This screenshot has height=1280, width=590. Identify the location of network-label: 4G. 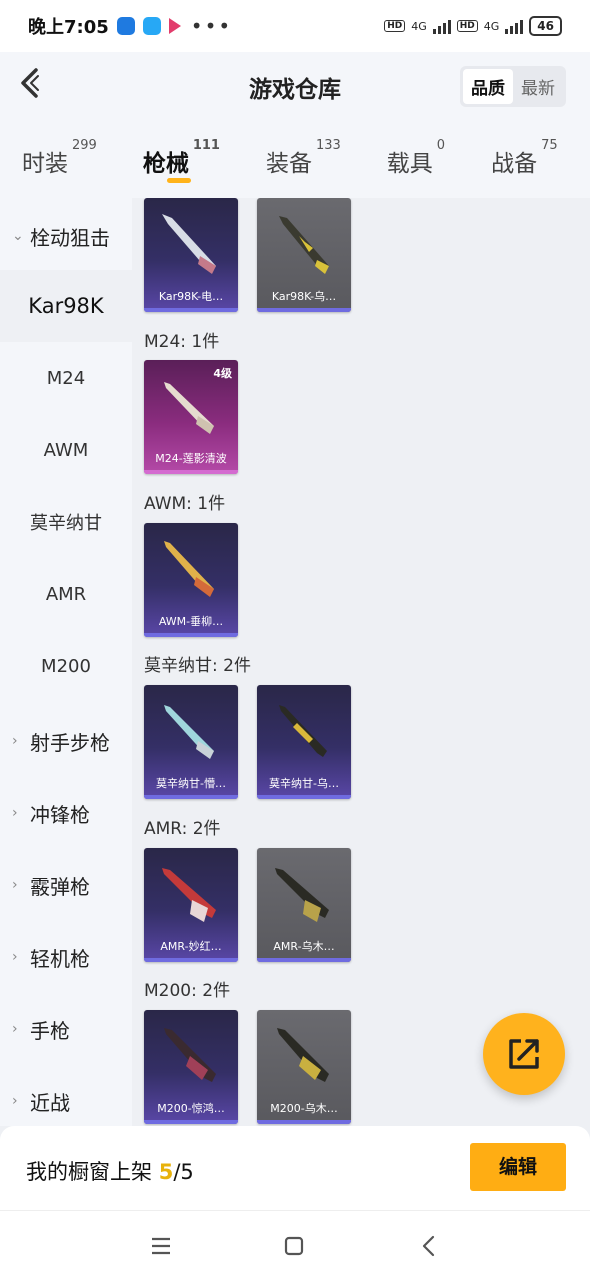
(491, 26).